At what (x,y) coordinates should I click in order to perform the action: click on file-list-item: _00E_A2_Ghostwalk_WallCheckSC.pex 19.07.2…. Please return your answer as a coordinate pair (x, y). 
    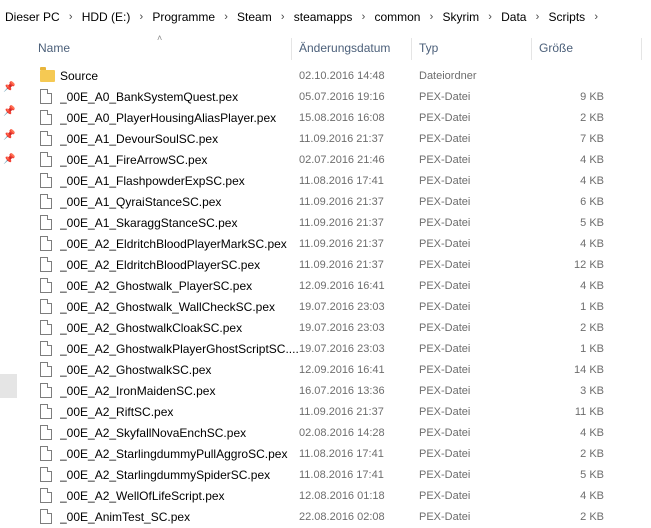
    Looking at the image, I should click on (340, 307).